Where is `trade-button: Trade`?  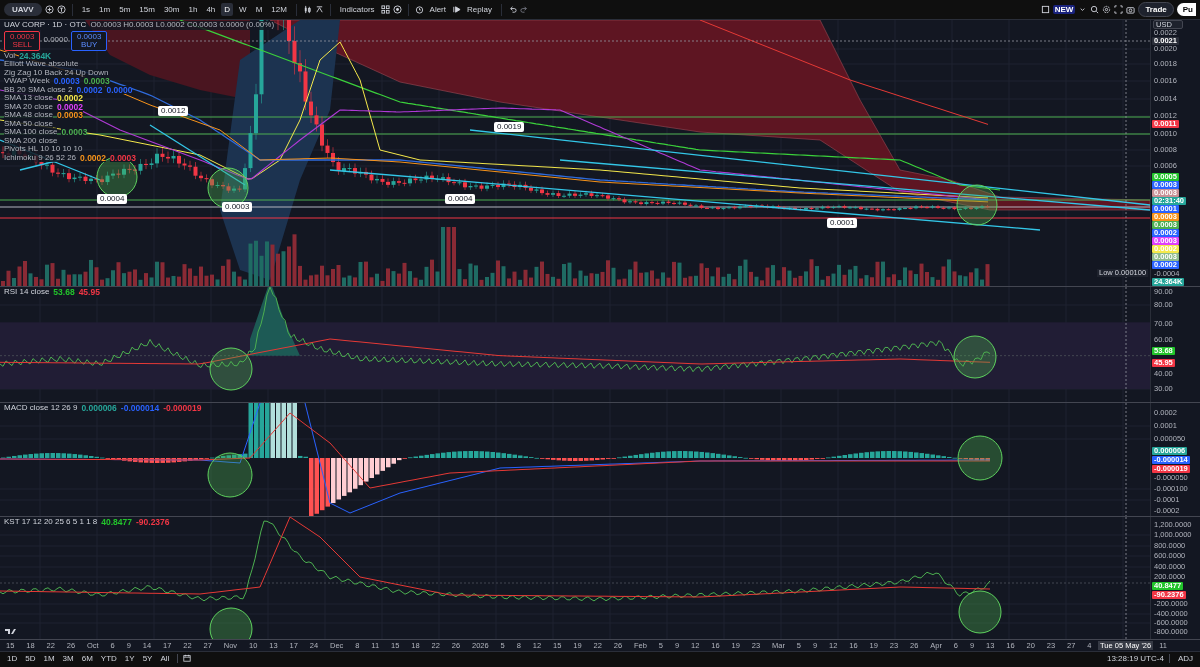 trade-button: Trade is located at coordinates (1156, 9).